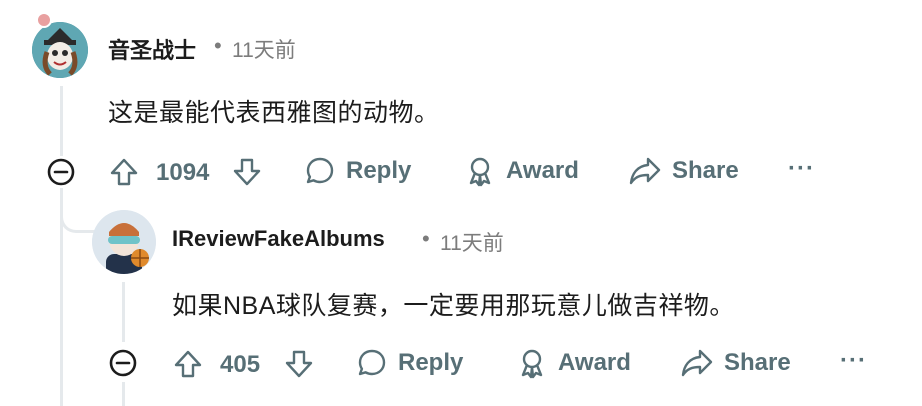  I want to click on vote-count: 1094, so click(183, 172).